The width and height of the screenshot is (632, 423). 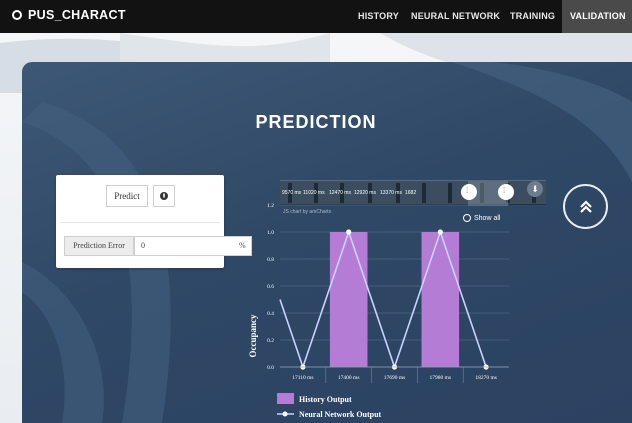 I want to click on scrollbar-label-2: 12470 ms, so click(x=340, y=193).